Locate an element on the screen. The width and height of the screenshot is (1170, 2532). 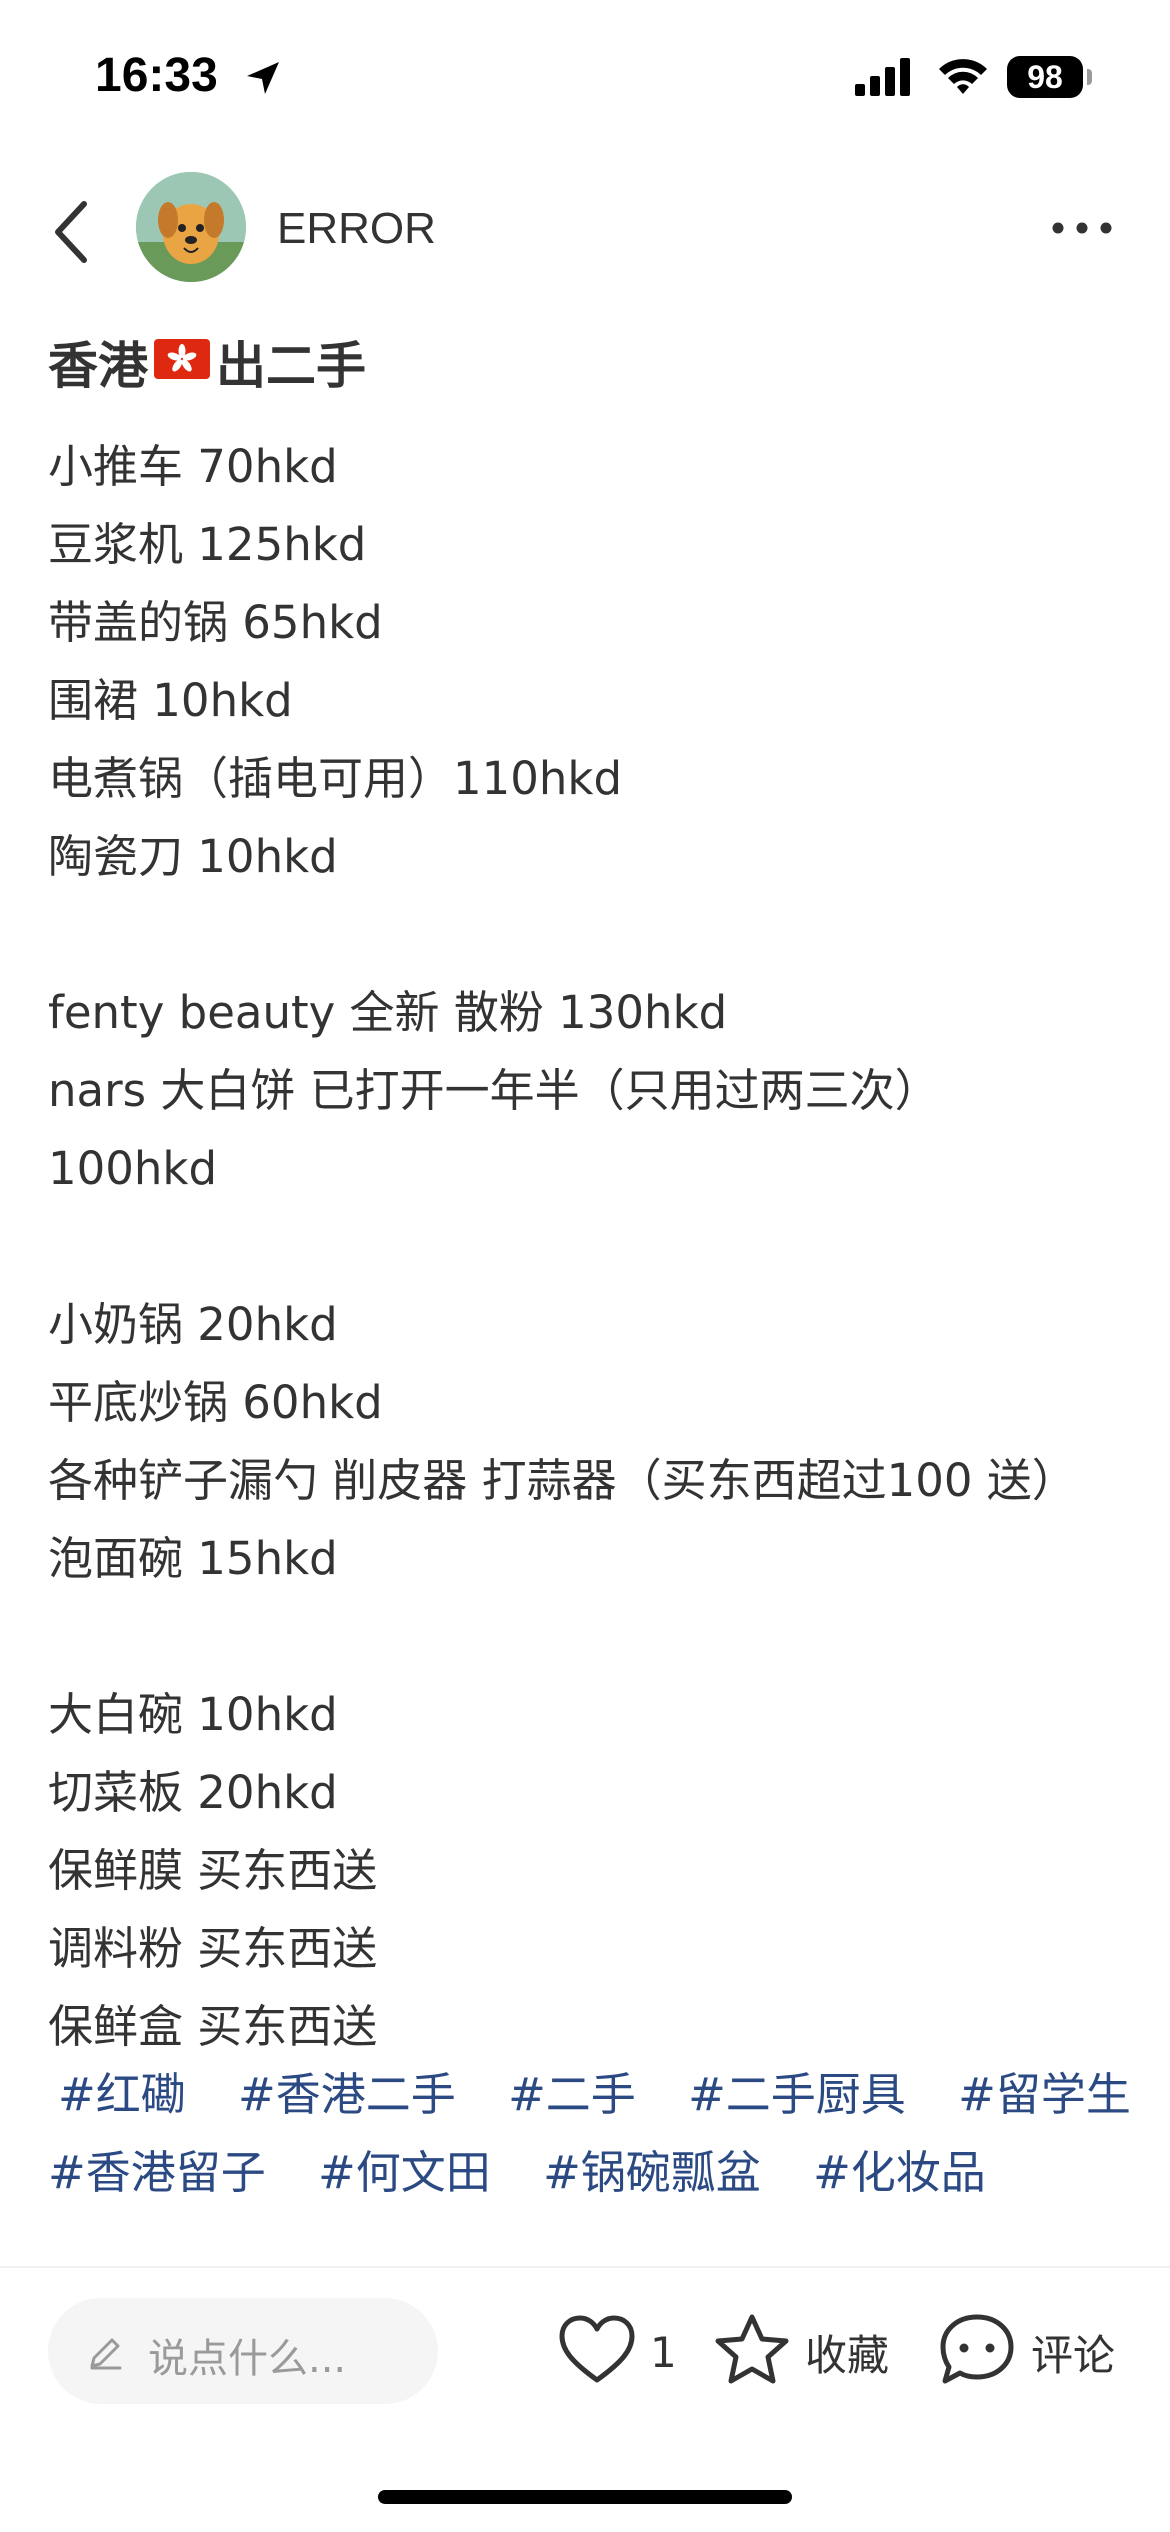
hashtag-row: #红磡 #香港二手 #二手 #二手厨具 #留学生 is located at coordinates (598, 2095).